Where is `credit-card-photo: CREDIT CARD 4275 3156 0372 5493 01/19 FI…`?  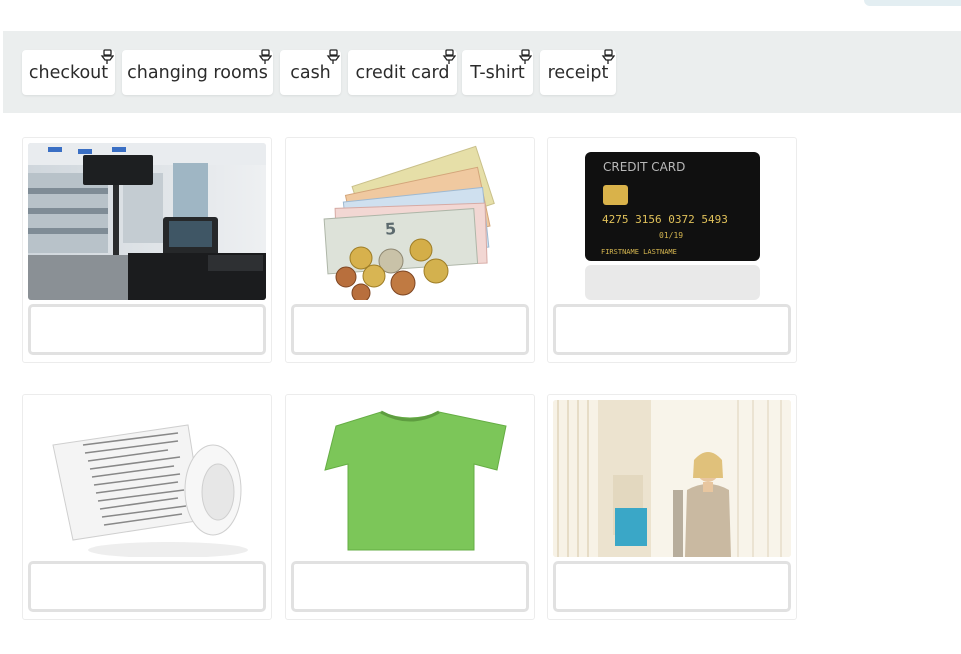
credit-card-photo: CREDIT CARD 4275 3156 0372 5493 01/19 FI… is located at coordinates (672, 221).